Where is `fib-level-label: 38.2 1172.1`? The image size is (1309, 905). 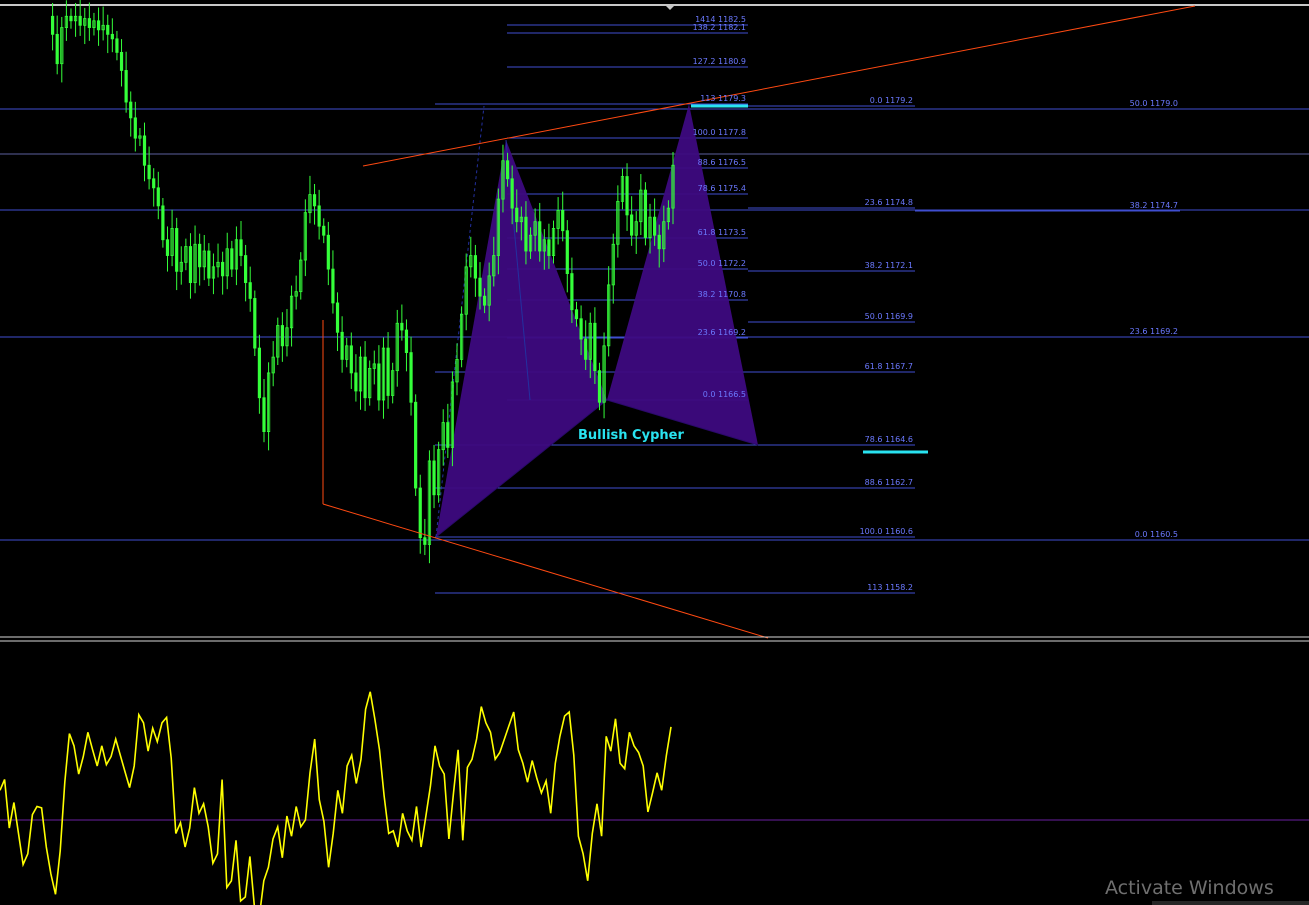
fib-level-label: 38.2 1172.1 is located at coordinates (889, 265).